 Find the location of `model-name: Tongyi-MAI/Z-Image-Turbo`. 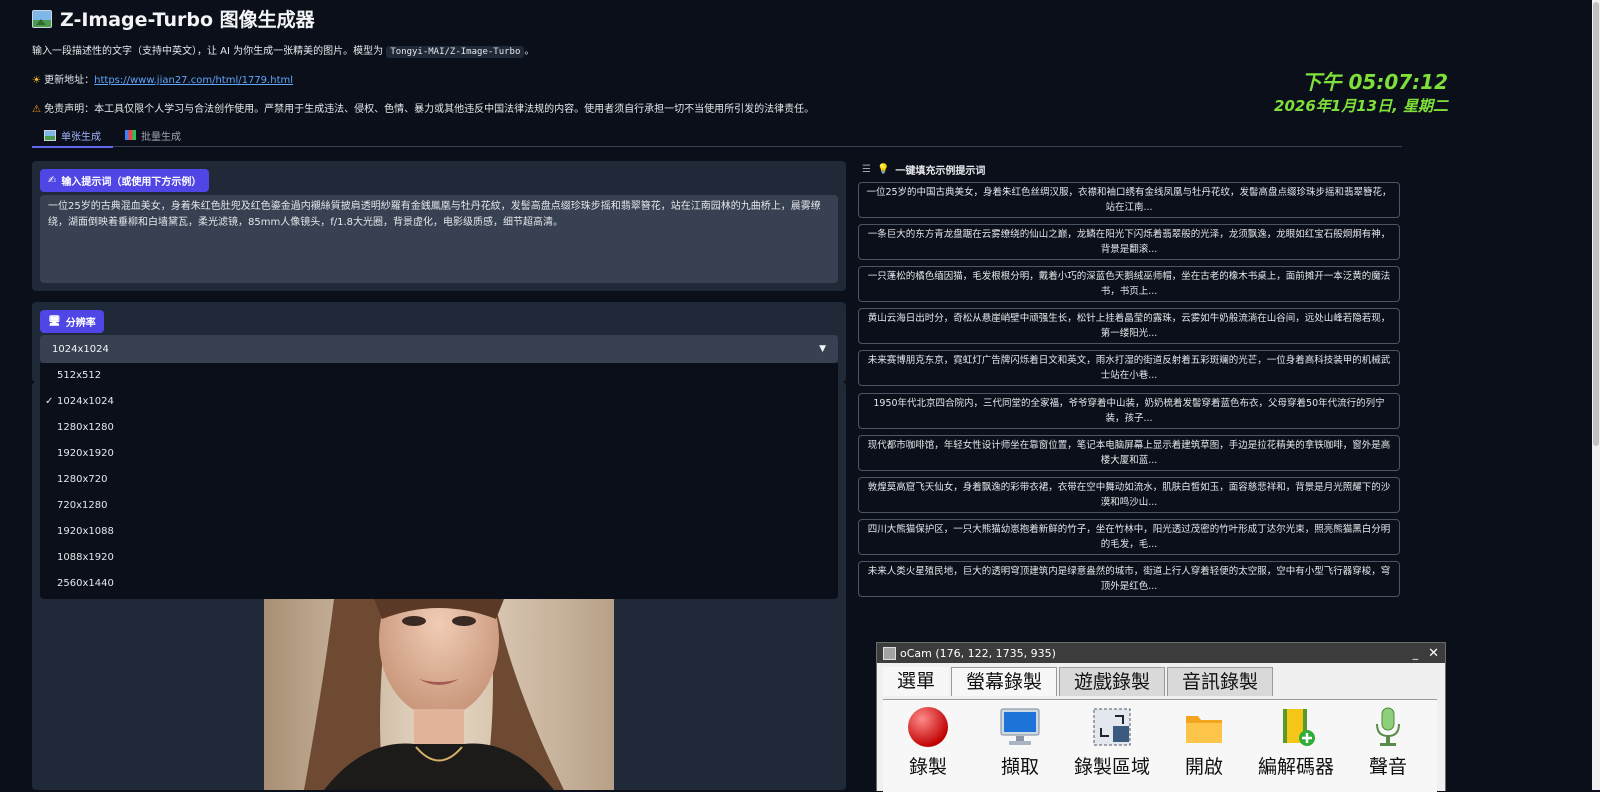

model-name: Tongyi-MAI/Z-Image-Turbo is located at coordinates (455, 52).